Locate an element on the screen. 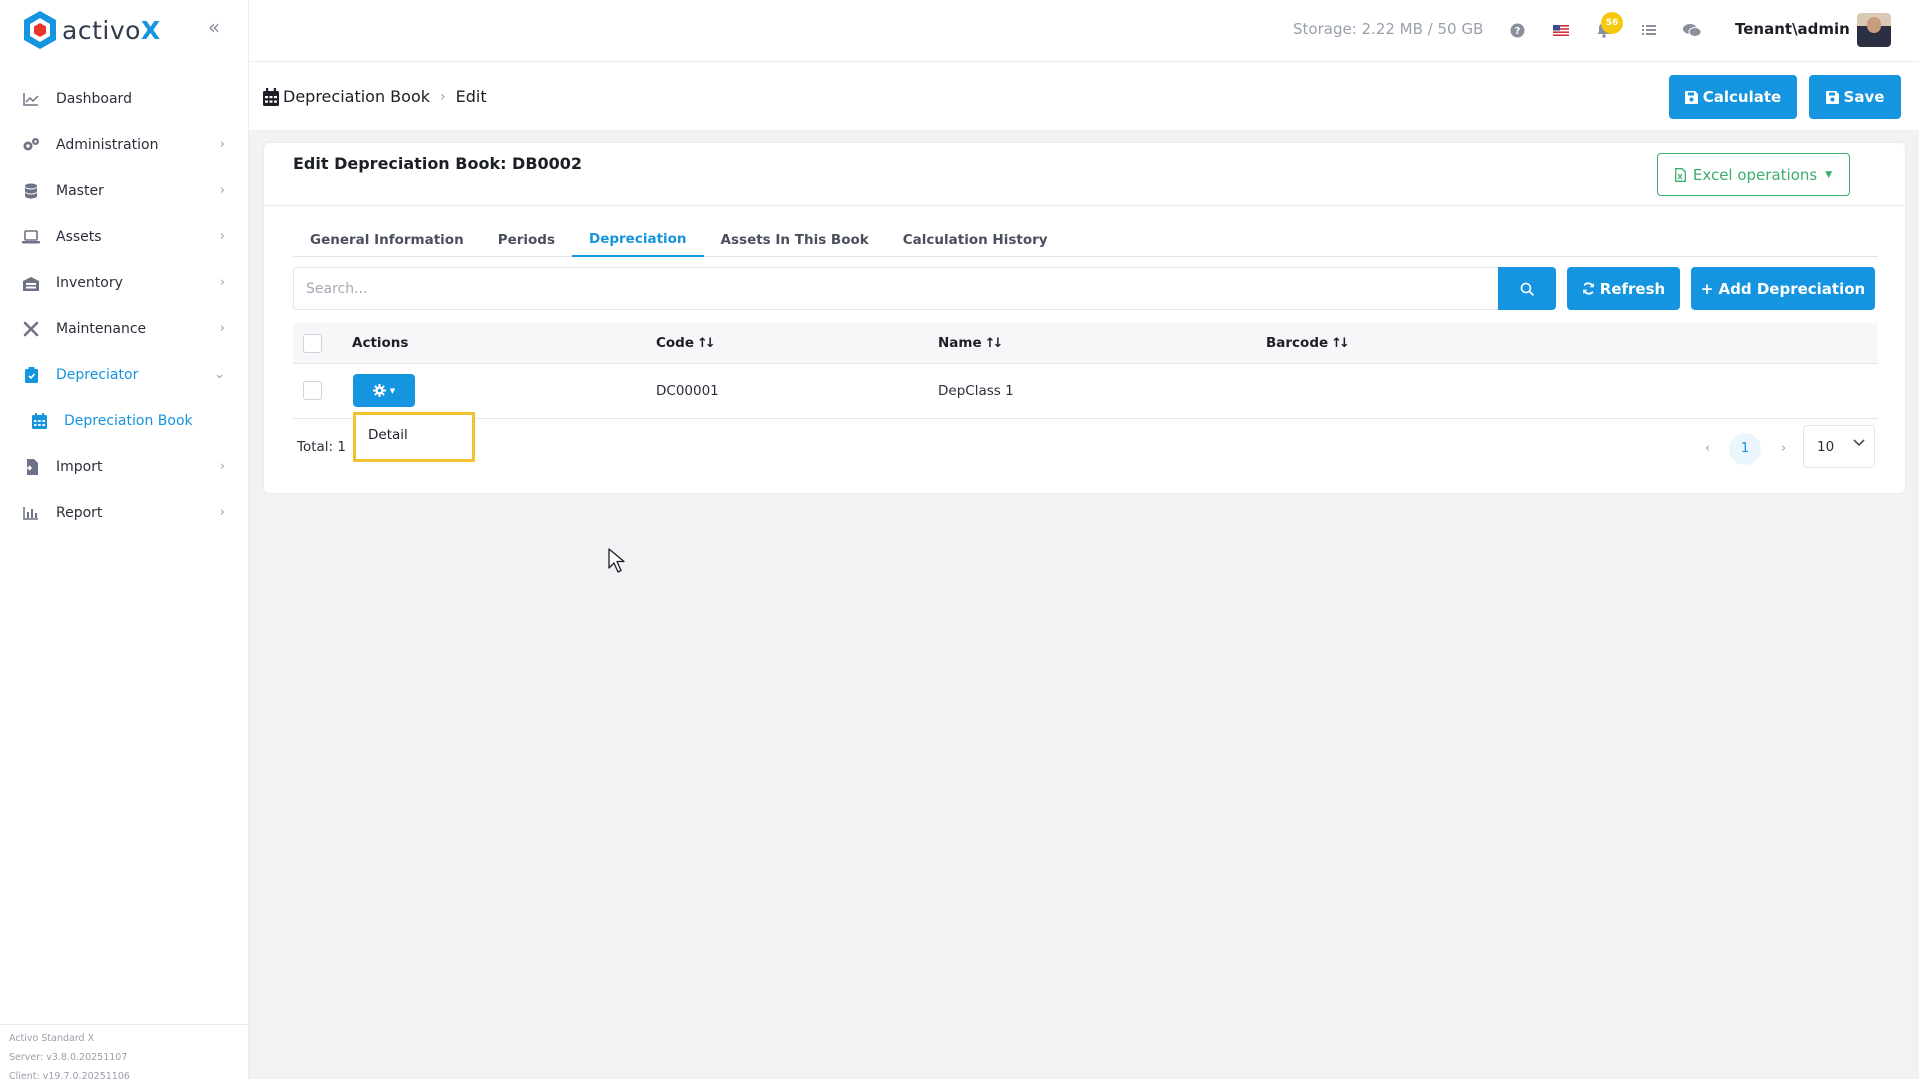 The width and height of the screenshot is (1919, 1079). sidebar-item-depreciator: Depreciator ⌄ is located at coordinates (124, 375).